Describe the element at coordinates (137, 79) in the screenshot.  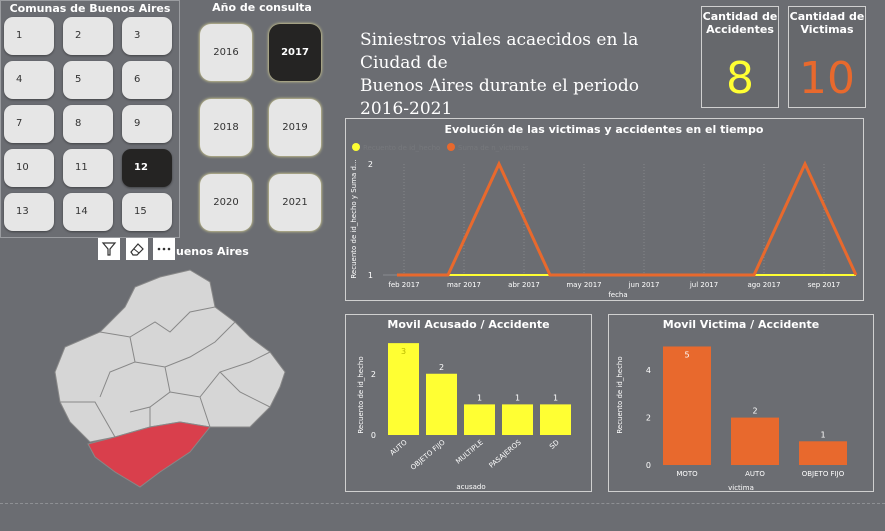
I see `comuna-button-label: 6` at that location.